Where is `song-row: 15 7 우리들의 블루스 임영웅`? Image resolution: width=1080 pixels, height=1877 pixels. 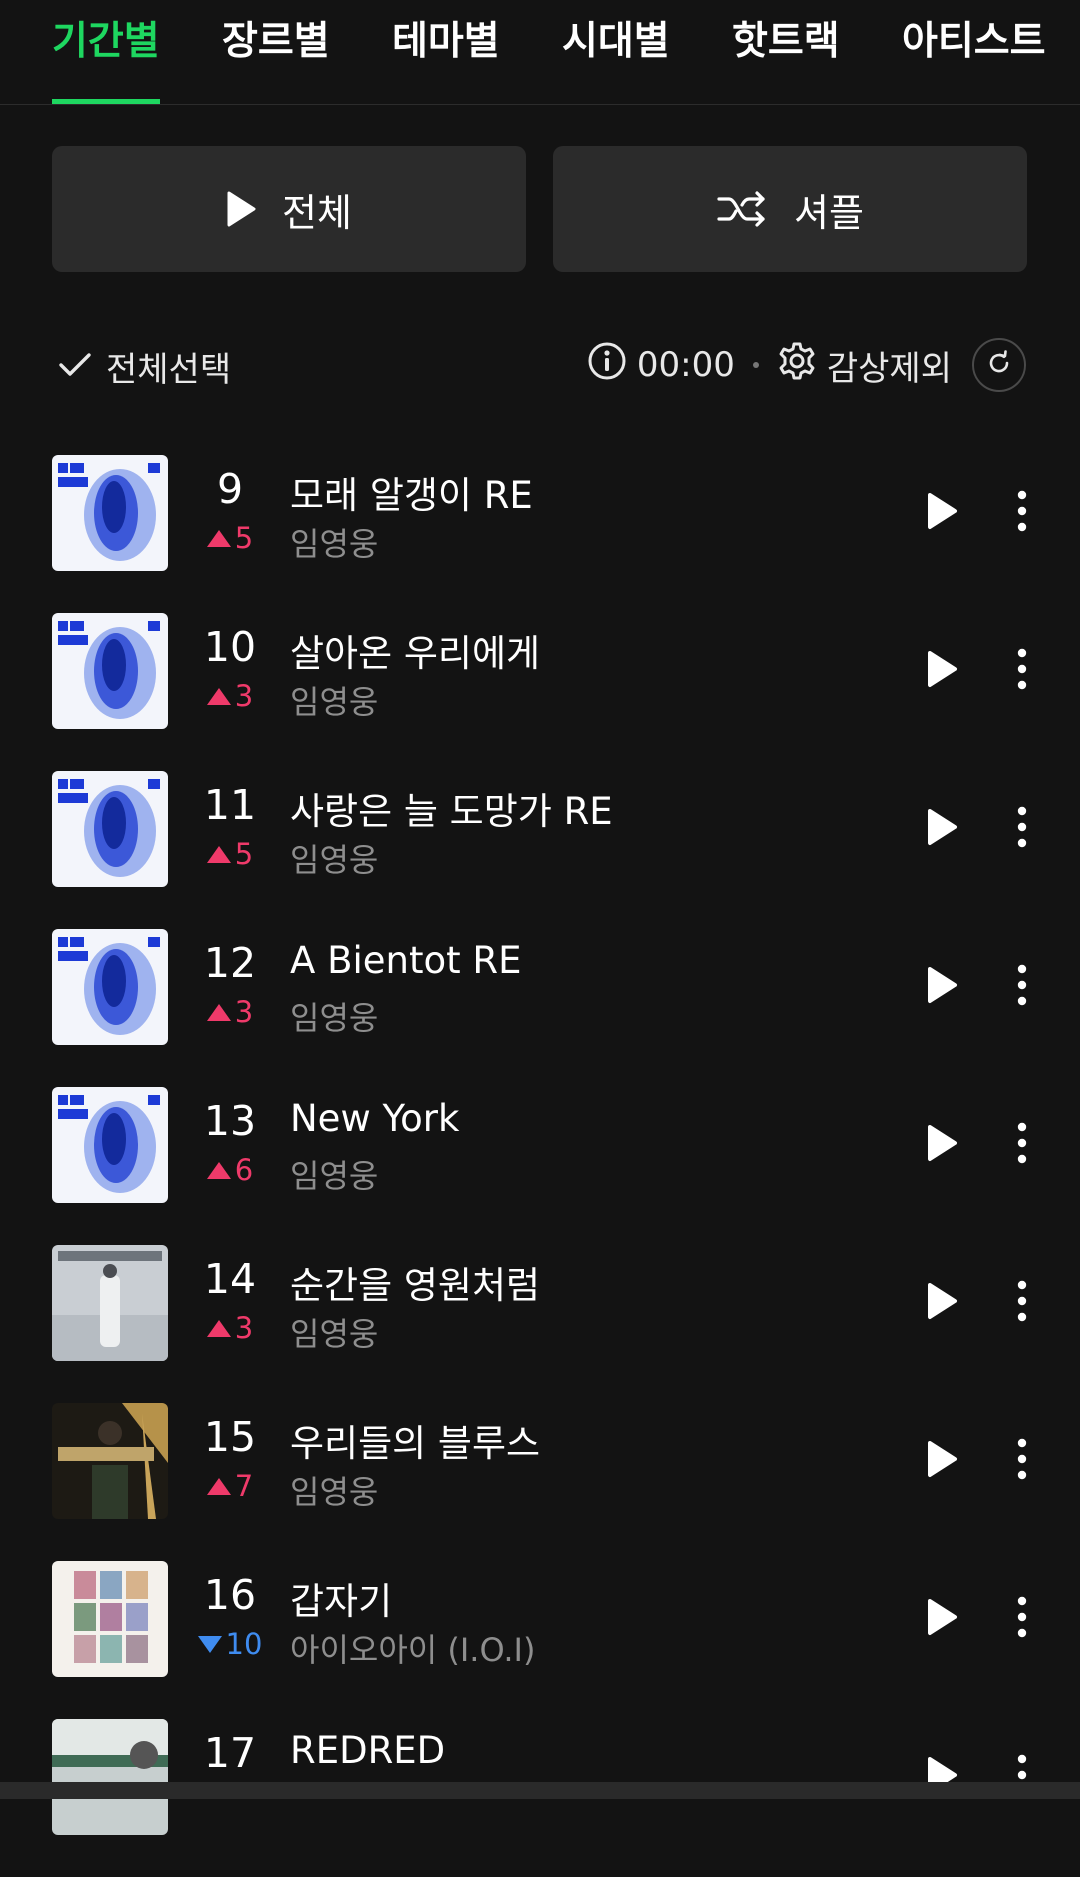 song-row: 15 7 우리들의 블루스 임영웅 is located at coordinates (540, 1482).